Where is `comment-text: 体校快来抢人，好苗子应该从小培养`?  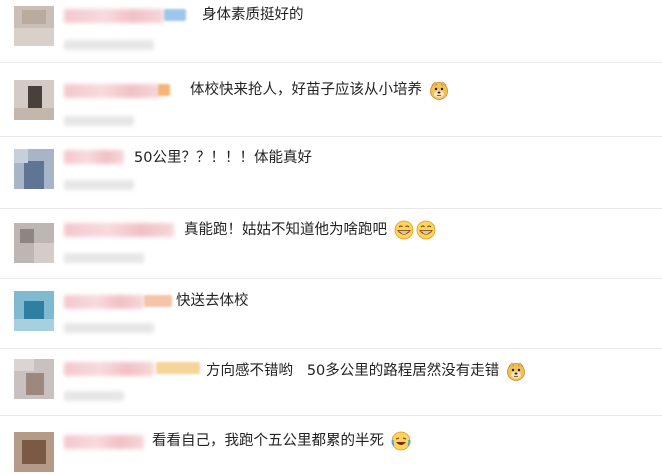 comment-text: 体校快来抢人，好苗子应该从小培养 is located at coordinates (319, 90).